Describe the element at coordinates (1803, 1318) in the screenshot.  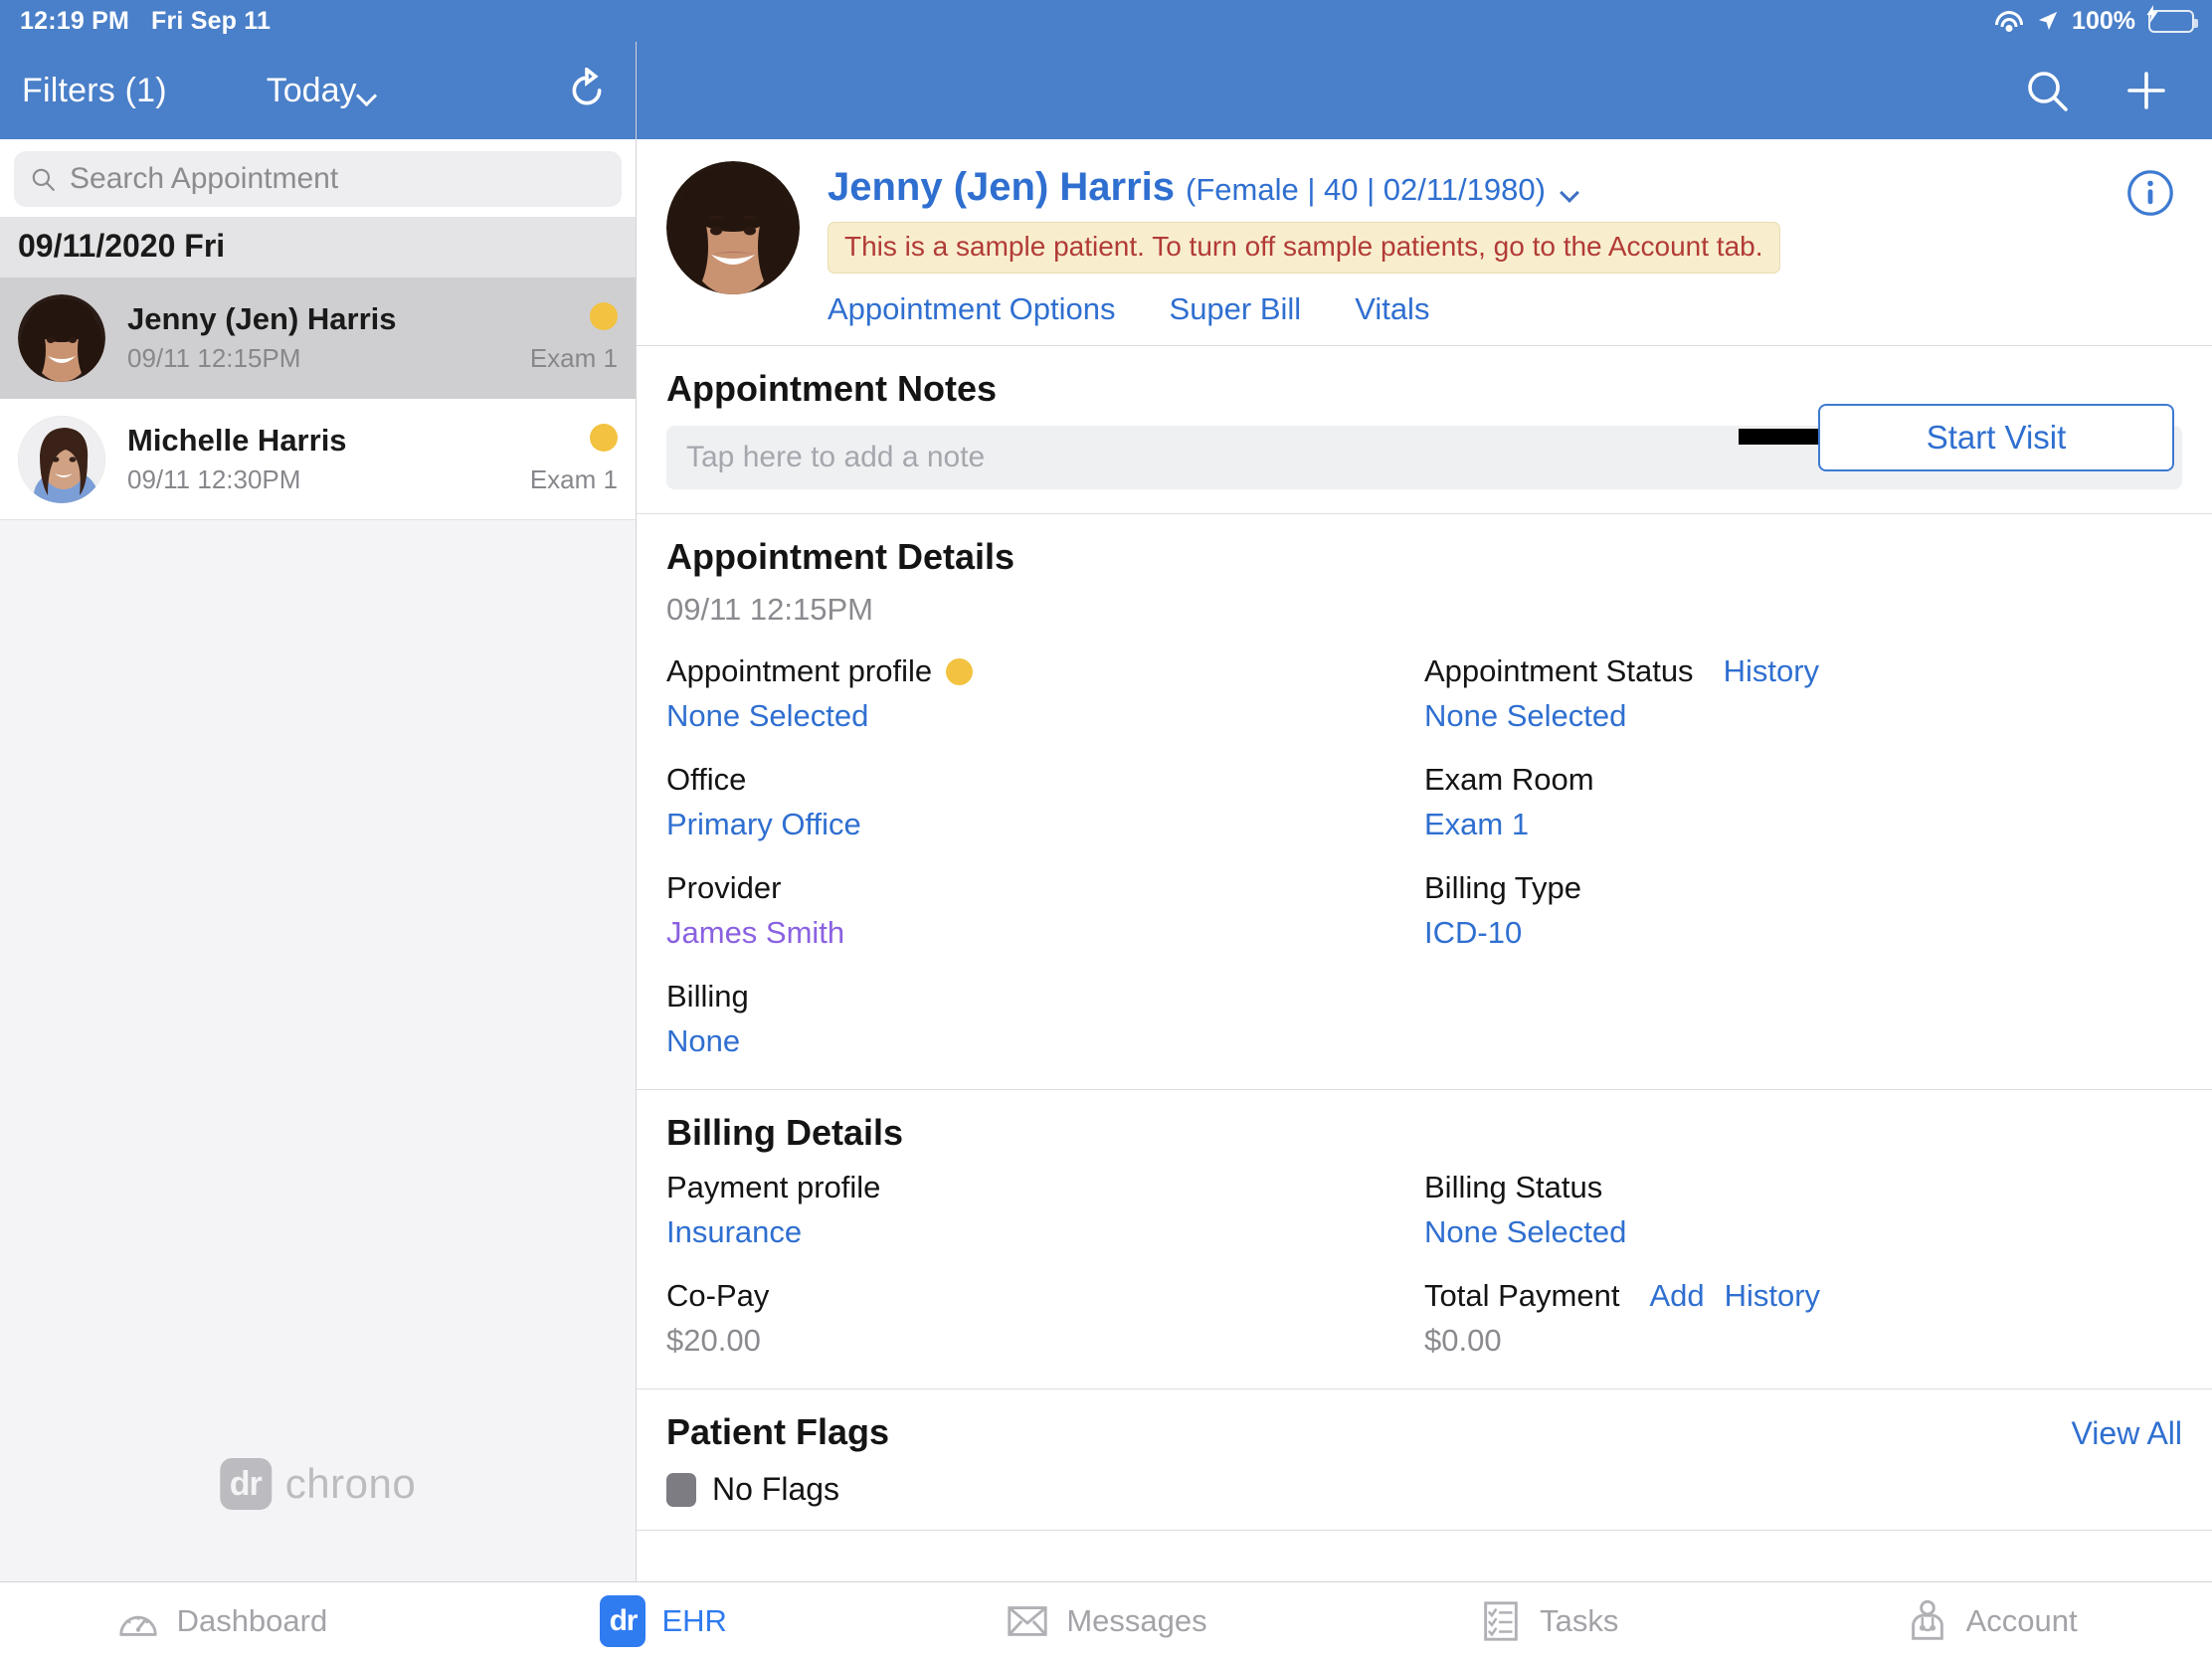
I see `field-total-payment: Total Payment Add History $0.00` at that location.